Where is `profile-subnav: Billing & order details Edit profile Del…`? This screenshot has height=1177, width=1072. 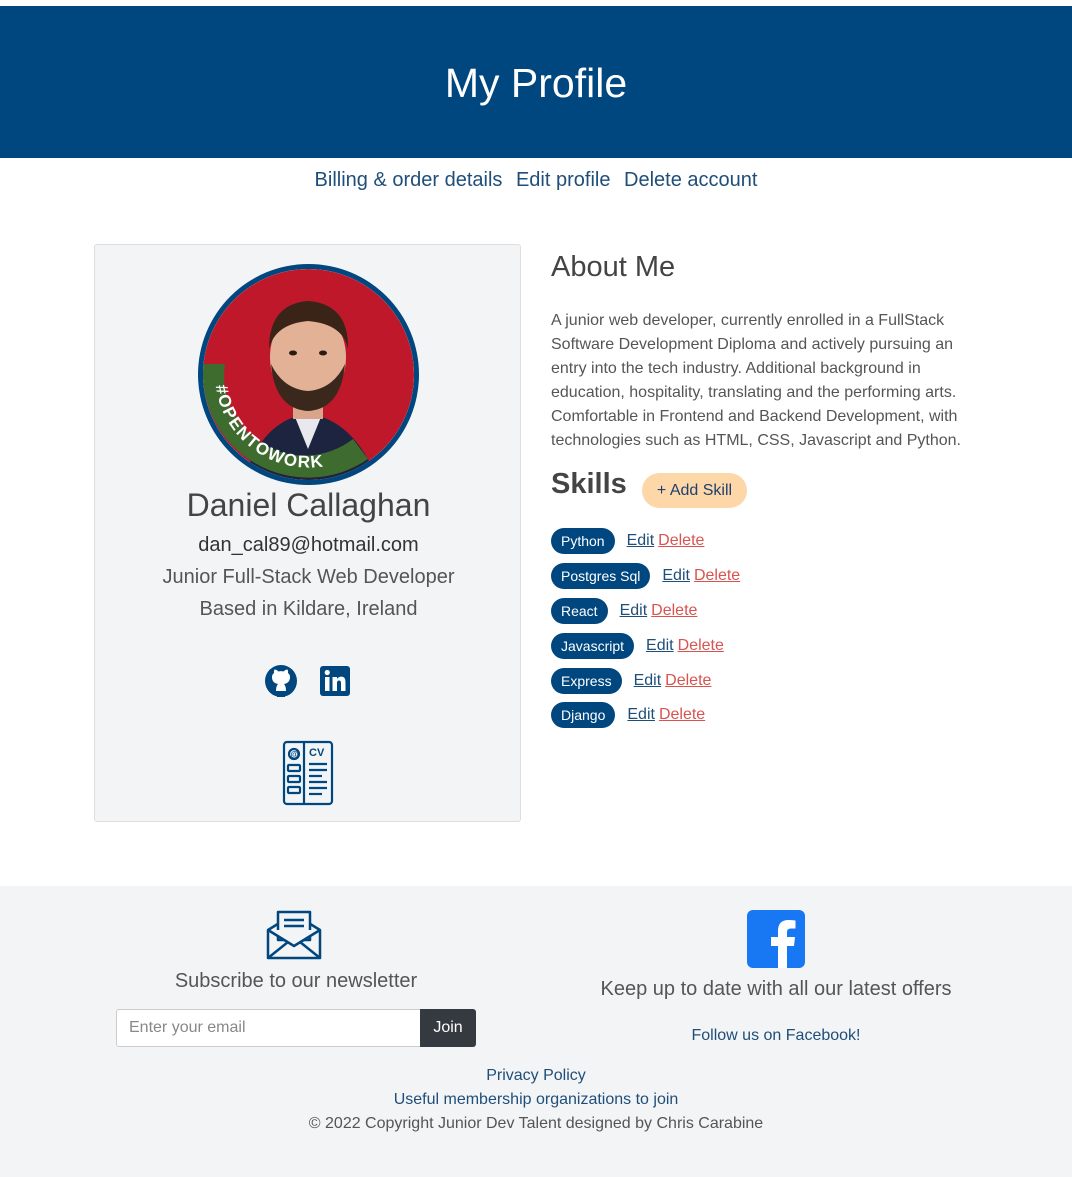 profile-subnav: Billing & order details Edit profile Del… is located at coordinates (536, 180).